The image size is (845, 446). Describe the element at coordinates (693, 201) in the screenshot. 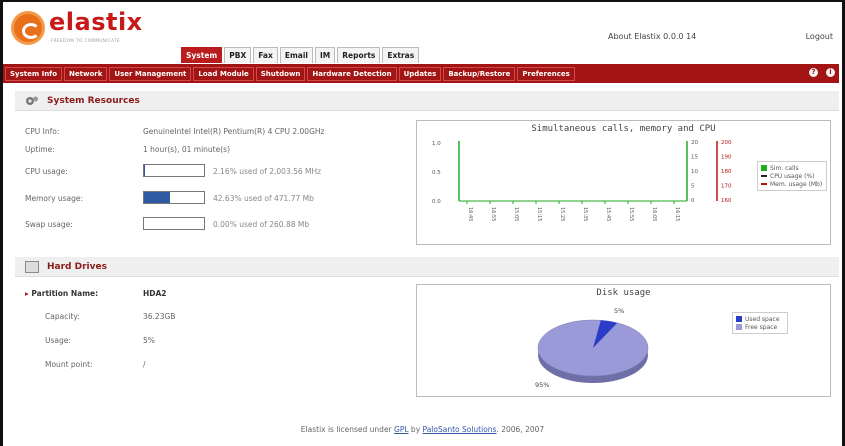

I see `mid-y-tick-label: 0` at that location.